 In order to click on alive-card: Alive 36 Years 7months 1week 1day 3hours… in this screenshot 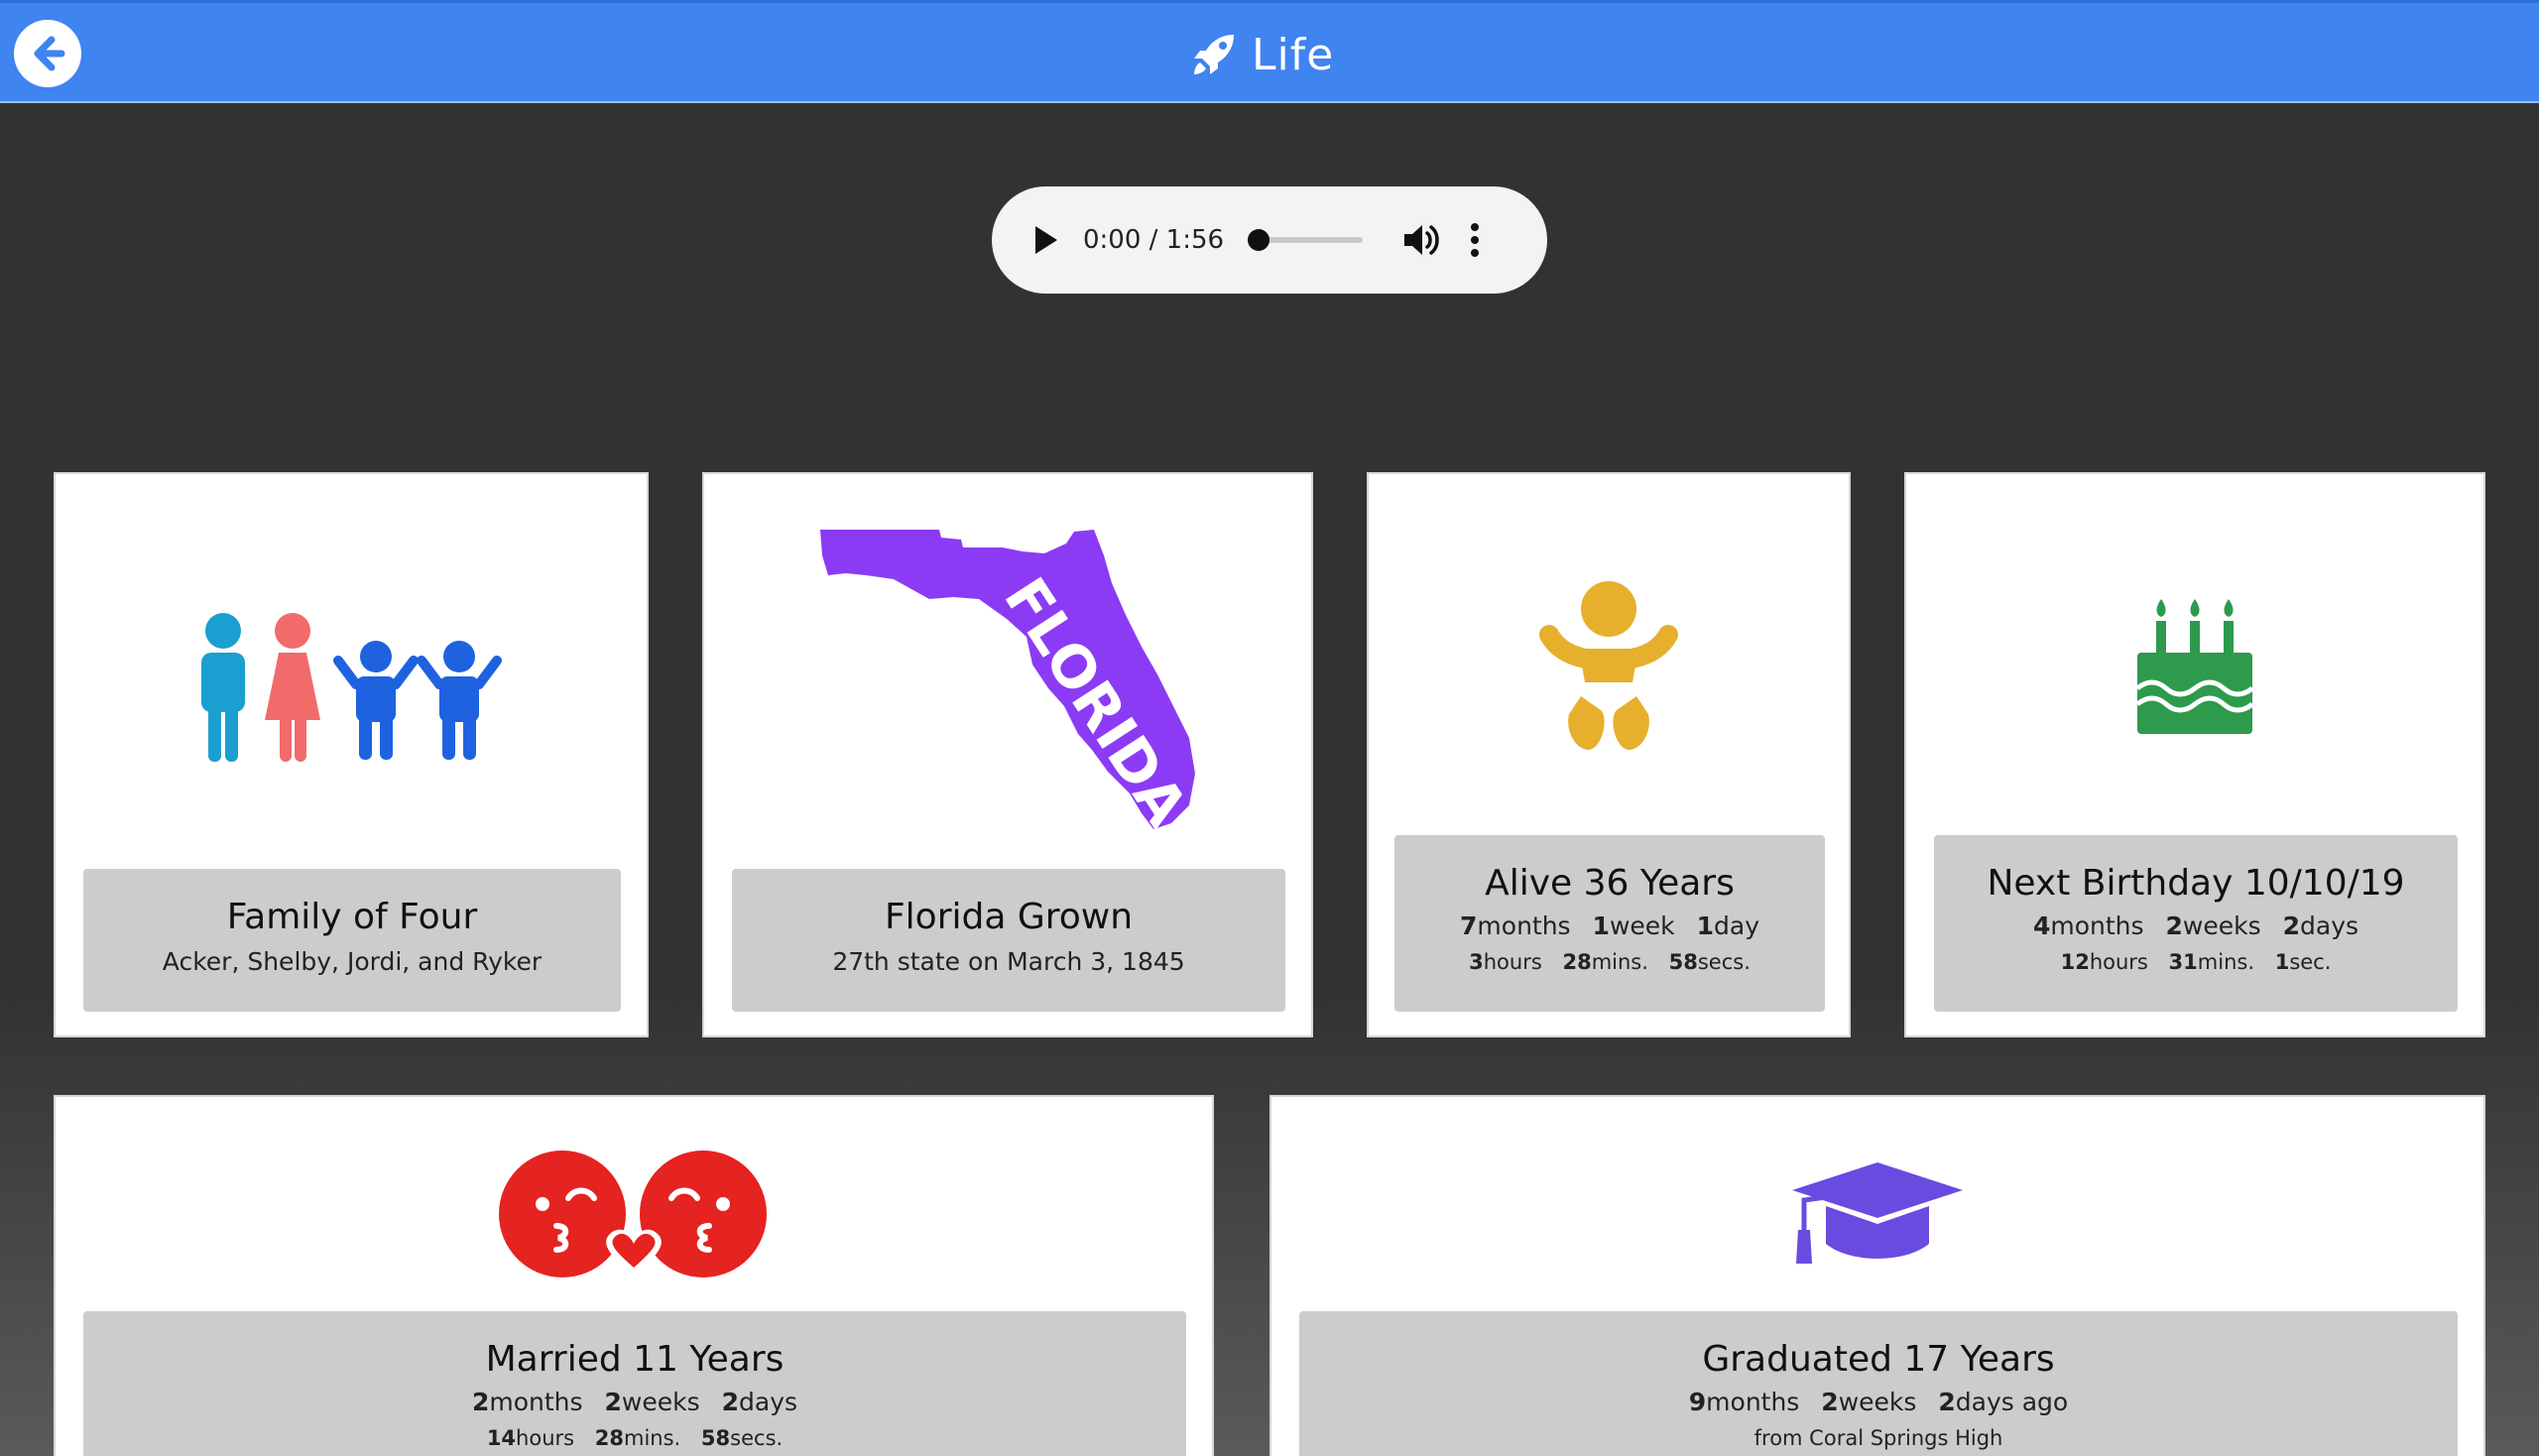, I will do `click(1609, 754)`.